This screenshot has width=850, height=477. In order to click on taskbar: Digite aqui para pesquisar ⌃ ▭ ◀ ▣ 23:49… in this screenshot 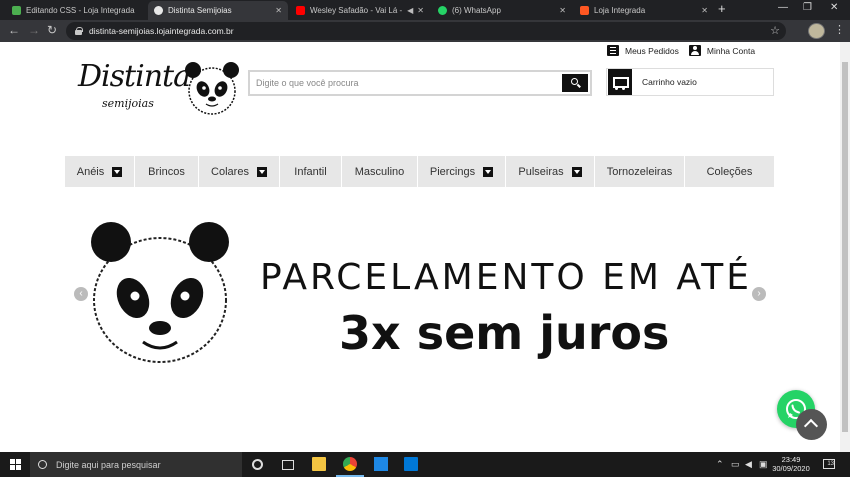, I will do `click(425, 464)`.